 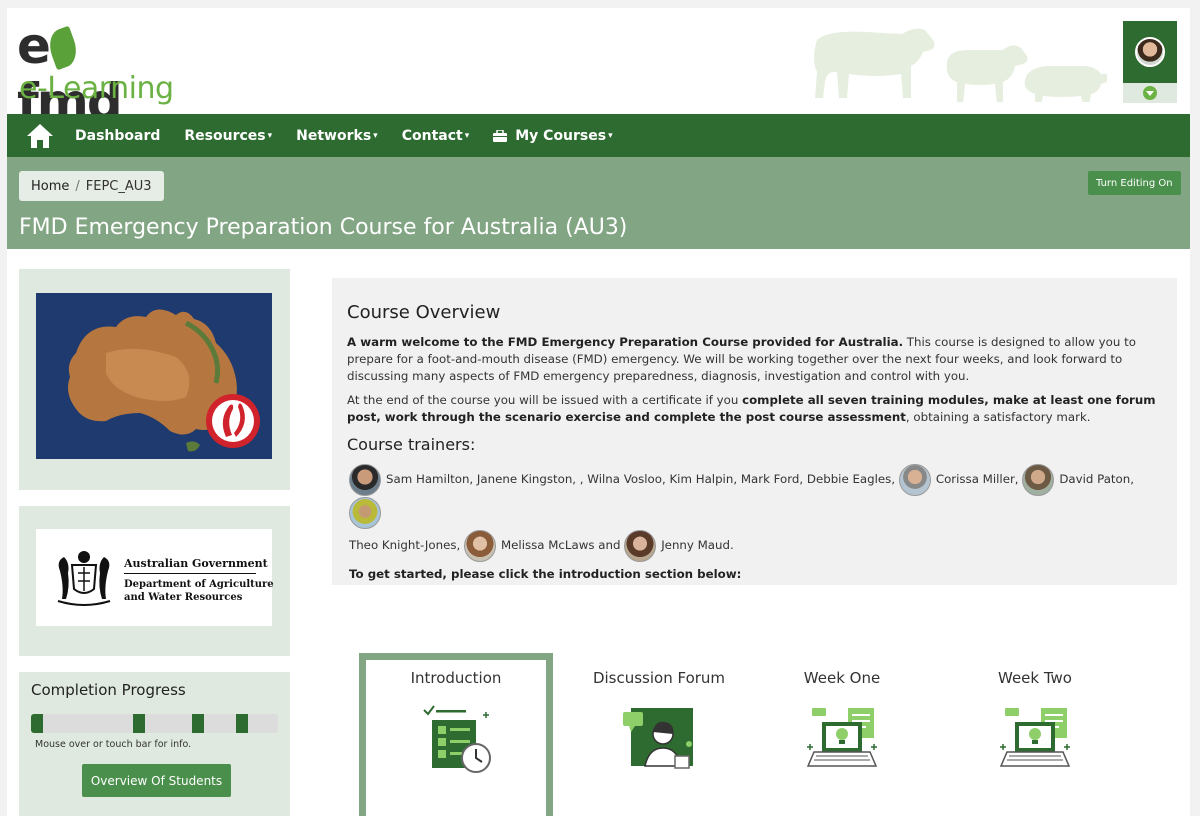 I want to click on progress-hint: Mouse over or touch bar for info., so click(x=113, y=744).